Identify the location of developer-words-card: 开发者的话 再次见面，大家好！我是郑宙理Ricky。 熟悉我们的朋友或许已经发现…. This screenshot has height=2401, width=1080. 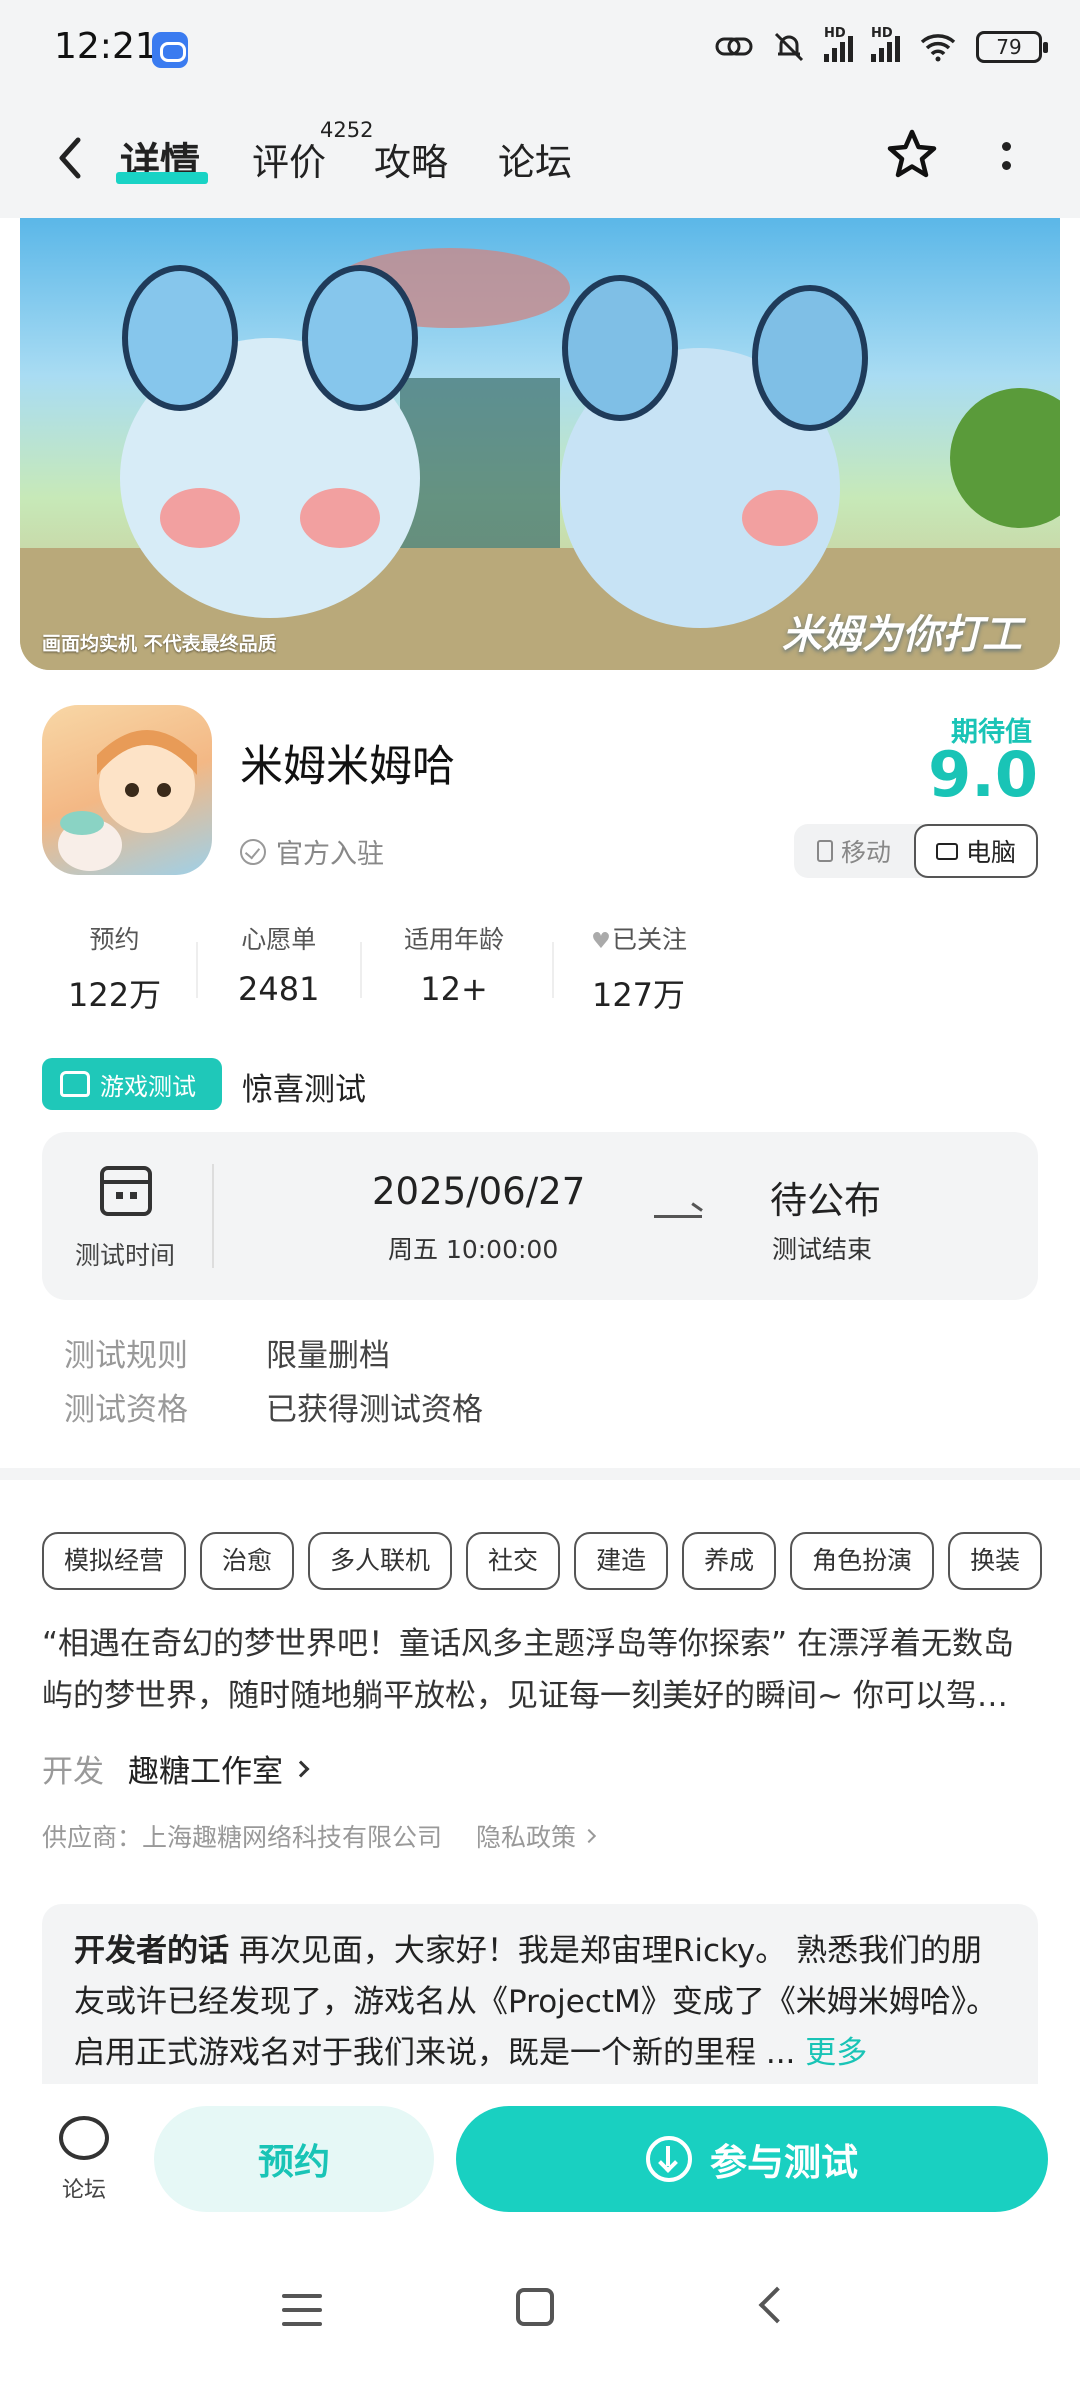
(540, 1994).